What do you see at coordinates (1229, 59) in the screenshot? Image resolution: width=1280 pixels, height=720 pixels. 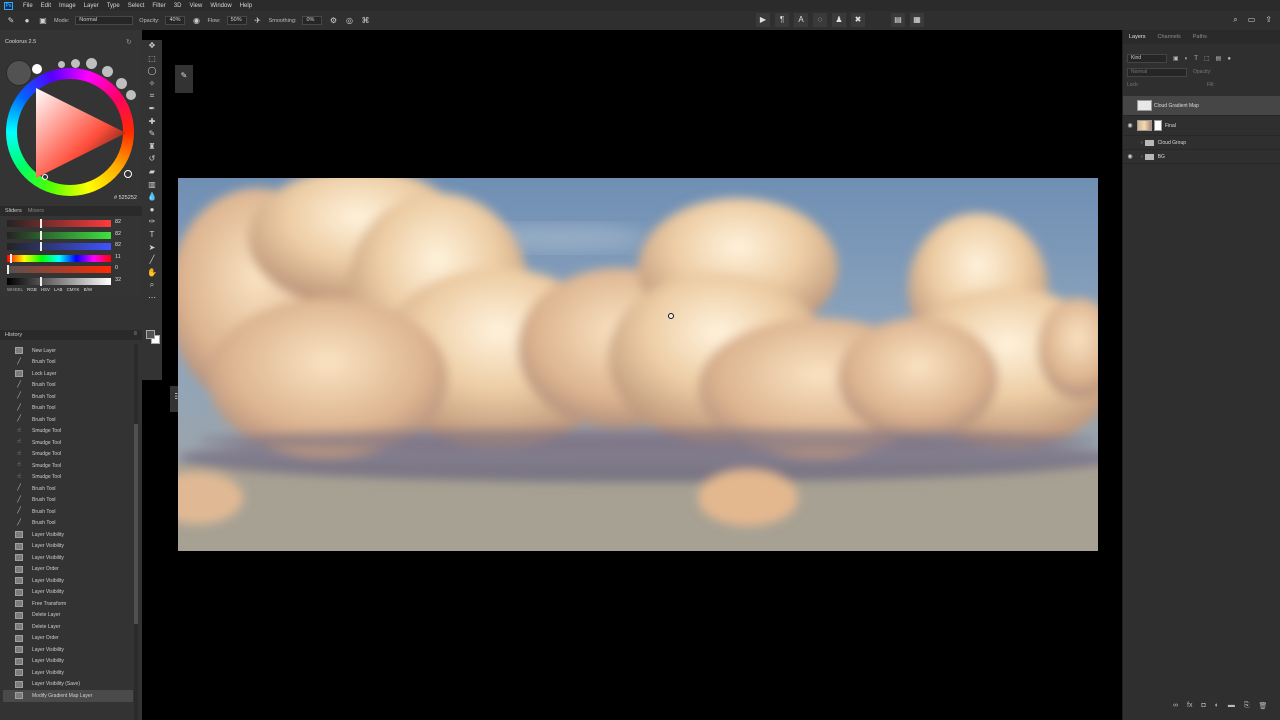 I see `filter-toggle-icon: ●` at bounding box center [1229, 59].